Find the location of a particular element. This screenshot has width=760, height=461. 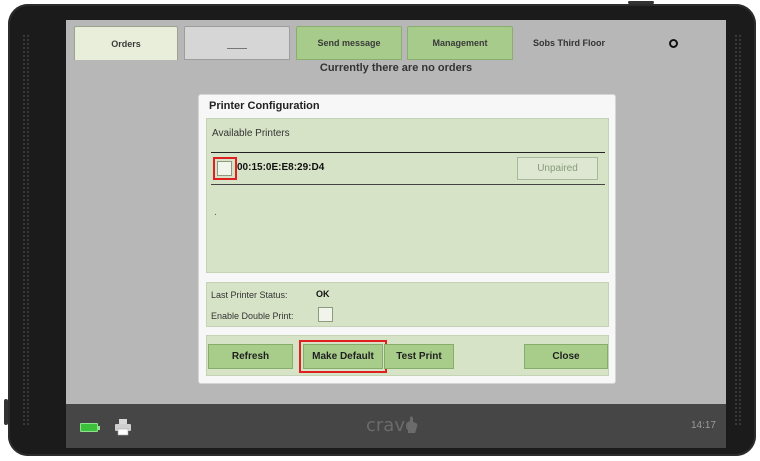

test-print-button: Test Print is located at coordinates (419, 356).